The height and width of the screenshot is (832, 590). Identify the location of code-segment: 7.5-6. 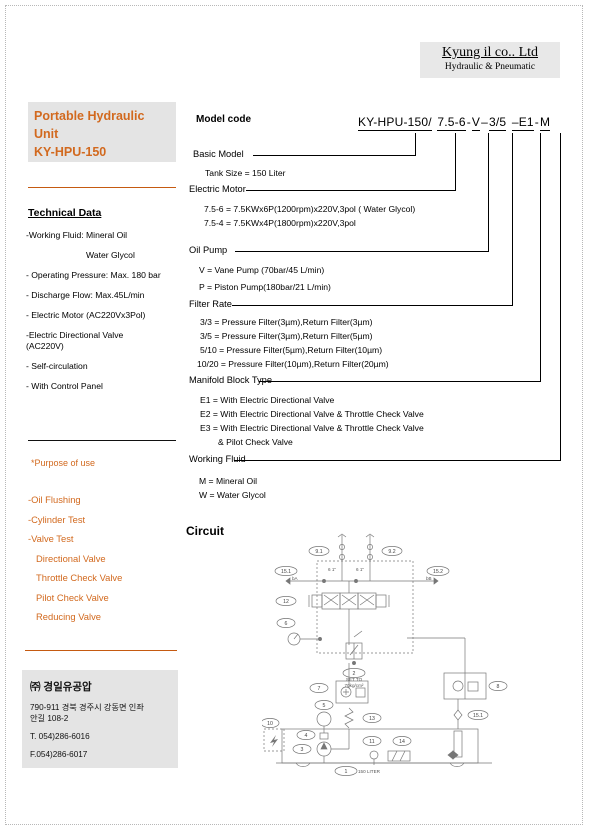
(451, 123).